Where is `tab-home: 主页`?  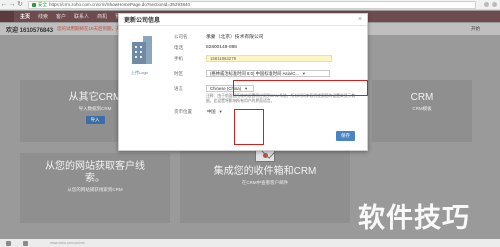
tab-home: 主页 is located at coordinates (25, 16).